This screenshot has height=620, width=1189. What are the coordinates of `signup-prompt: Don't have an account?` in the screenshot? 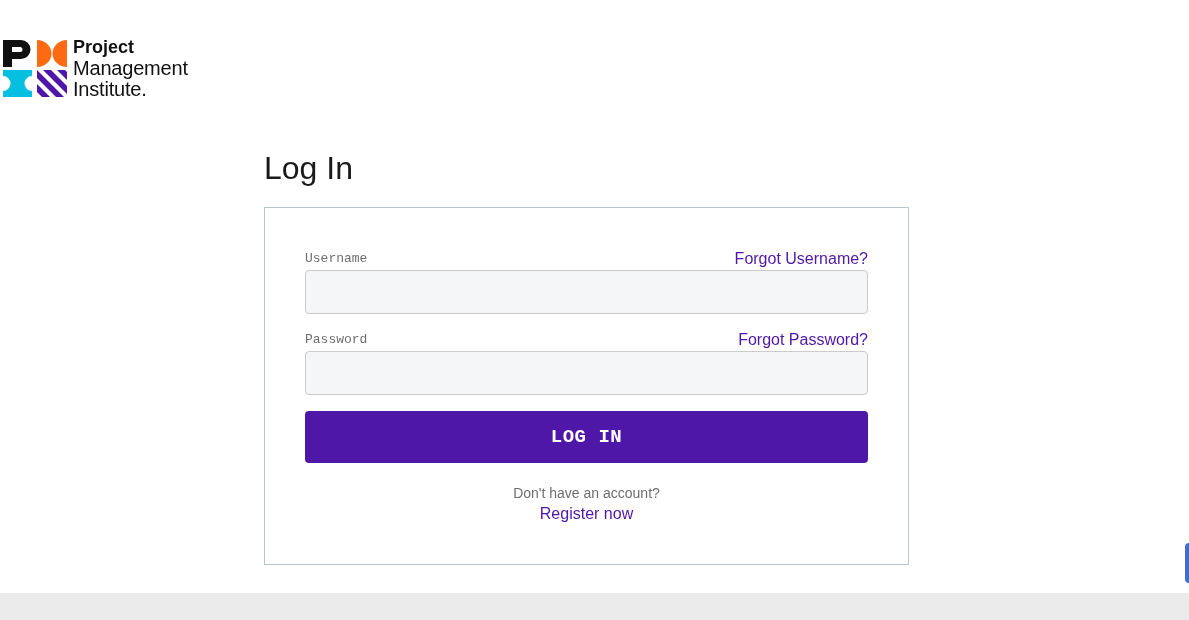 It's located at (586, 493).